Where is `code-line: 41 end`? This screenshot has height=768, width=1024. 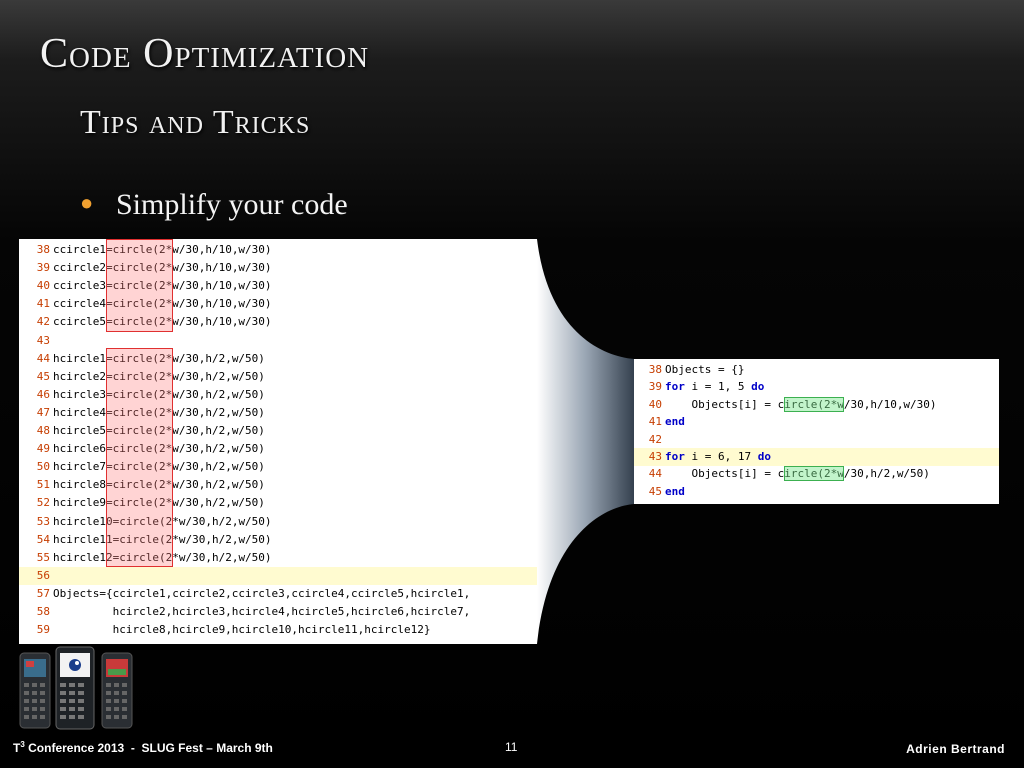
code-line: 41 end is located at coordinates (816, 422).